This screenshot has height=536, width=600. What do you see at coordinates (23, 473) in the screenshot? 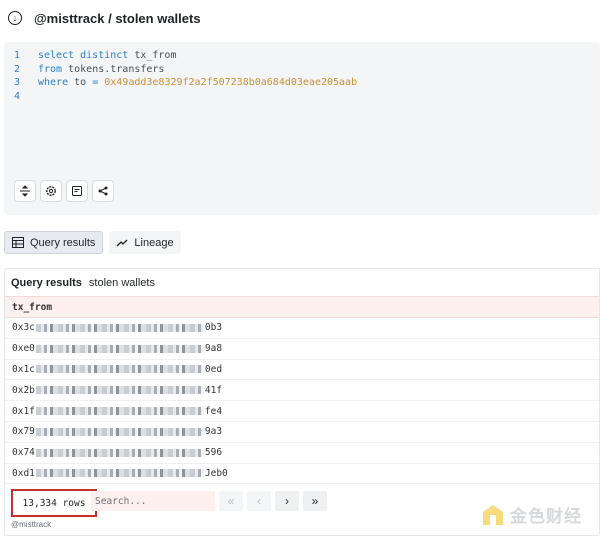
I see `address-prefix: 0xd1` at bounding box center [23, 473].